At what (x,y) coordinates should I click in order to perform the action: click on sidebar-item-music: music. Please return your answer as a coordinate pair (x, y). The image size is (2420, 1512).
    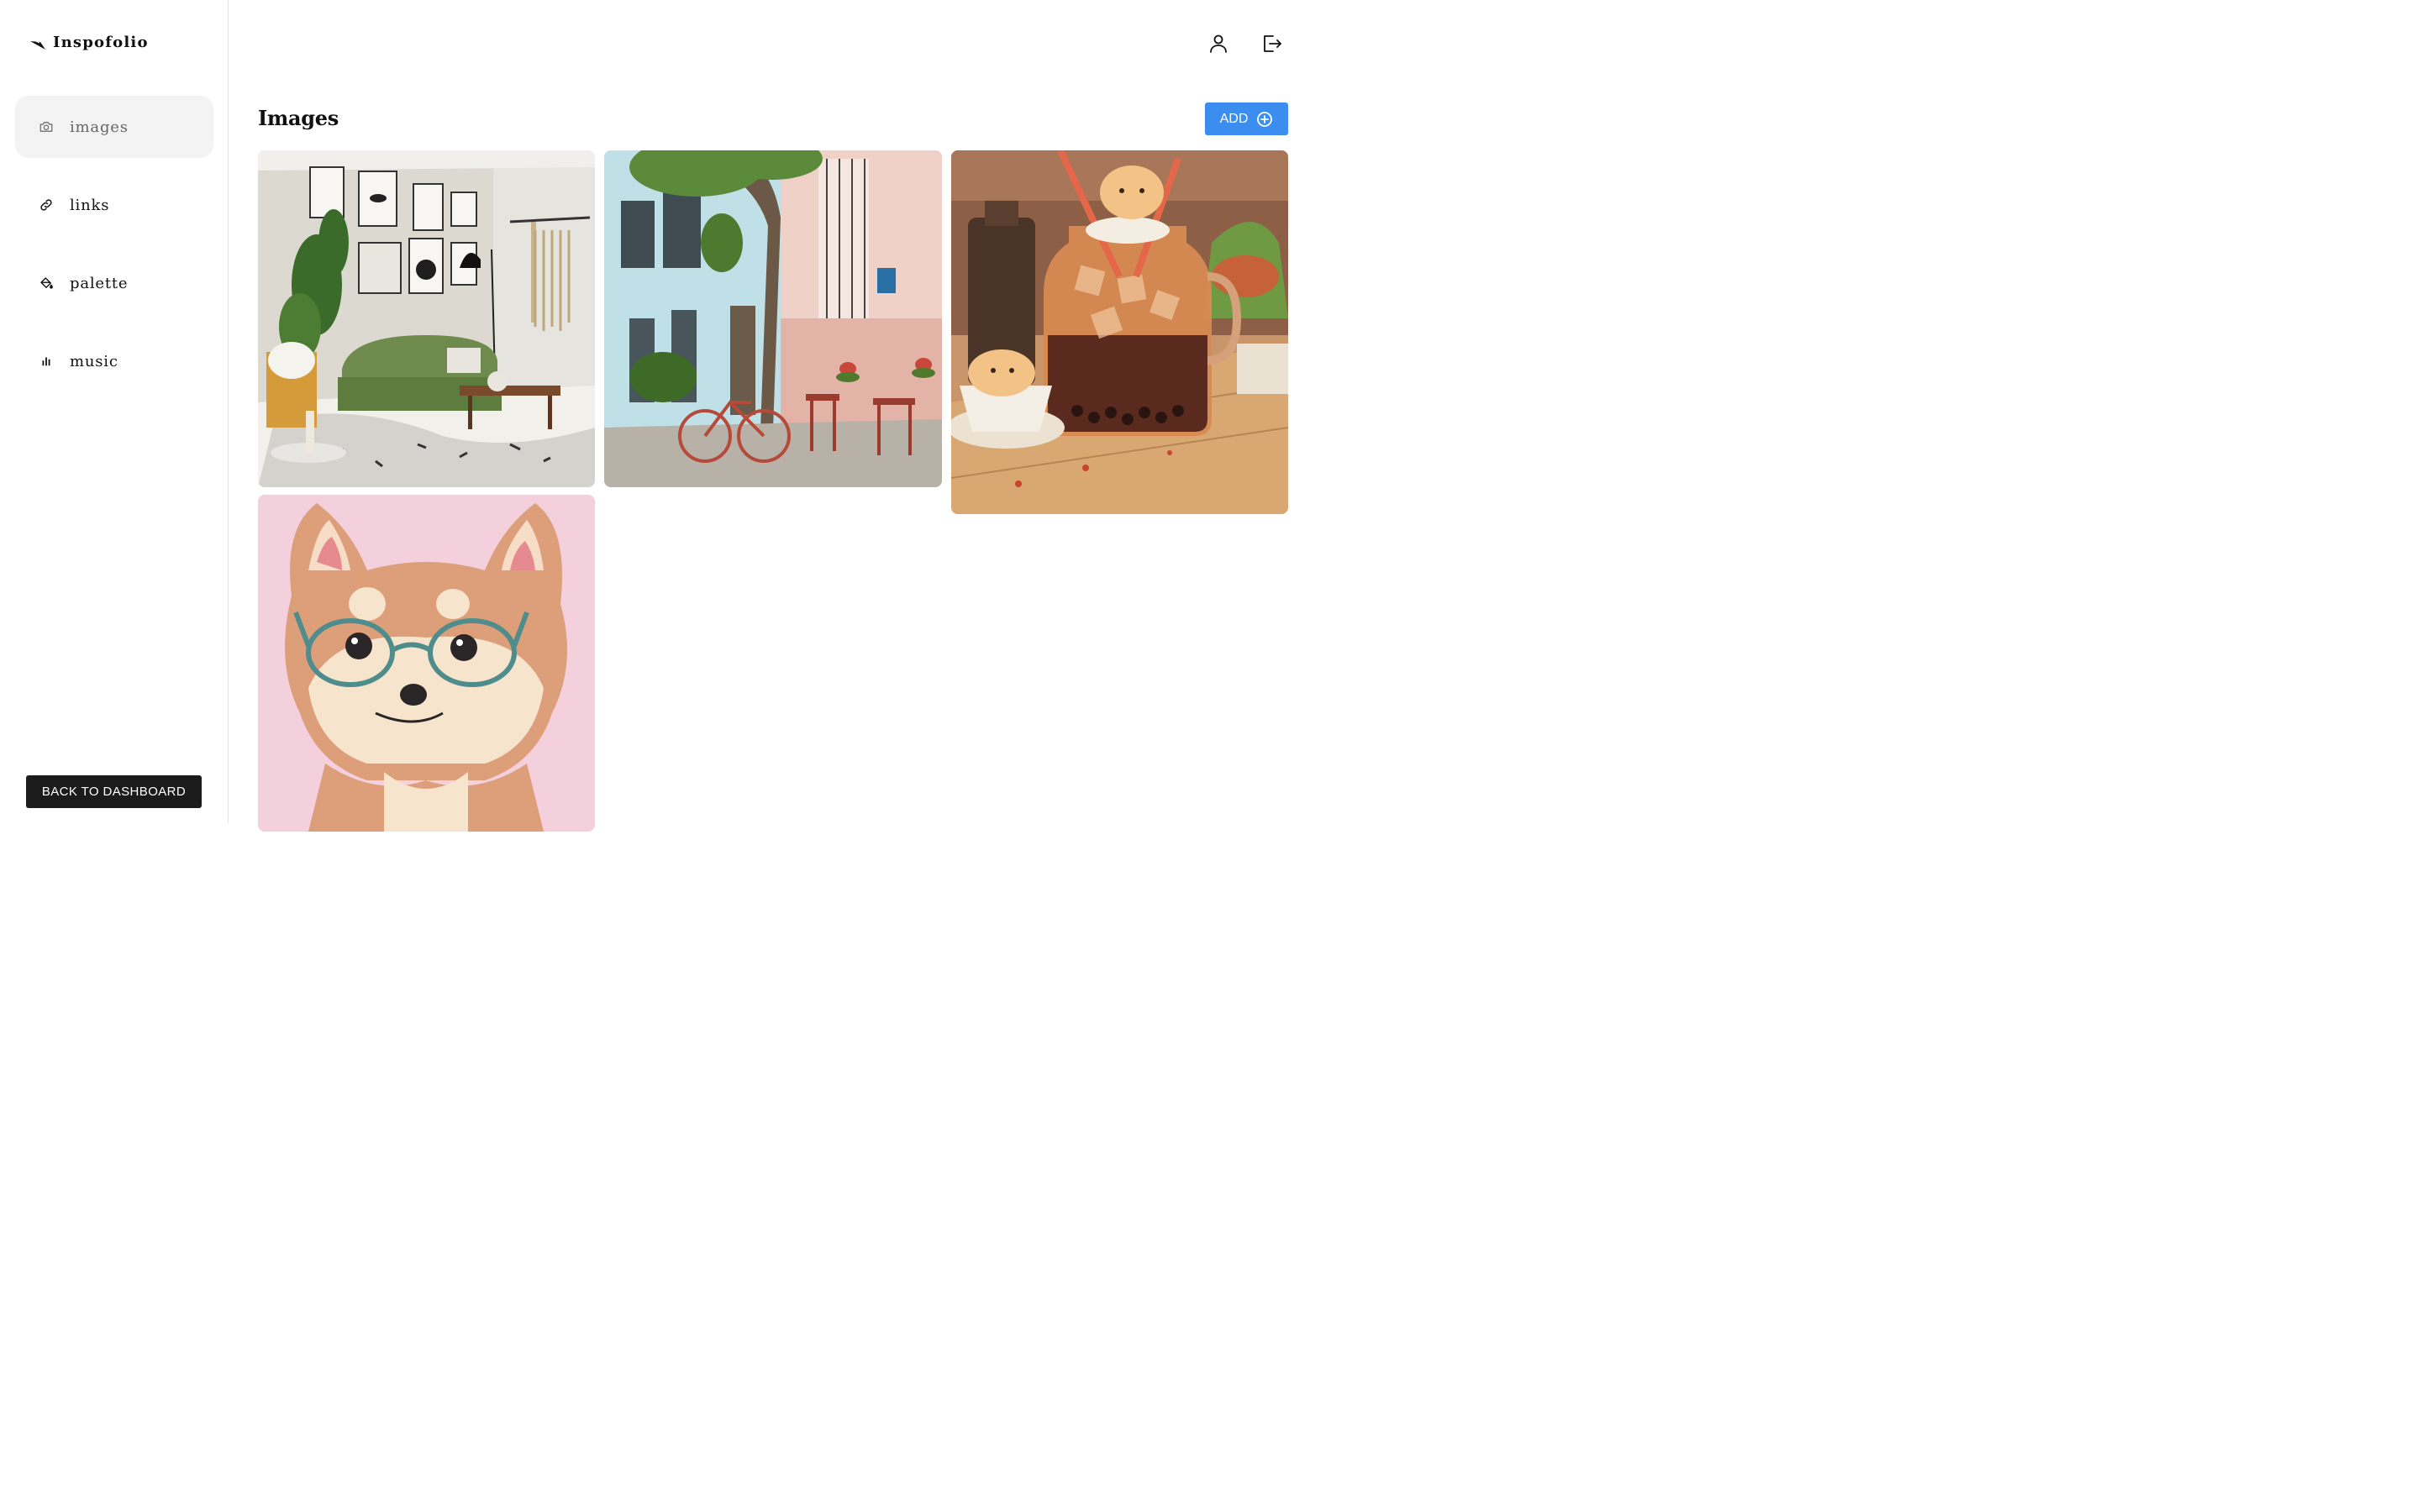
    Looking at the image, I should click on (114, 361).